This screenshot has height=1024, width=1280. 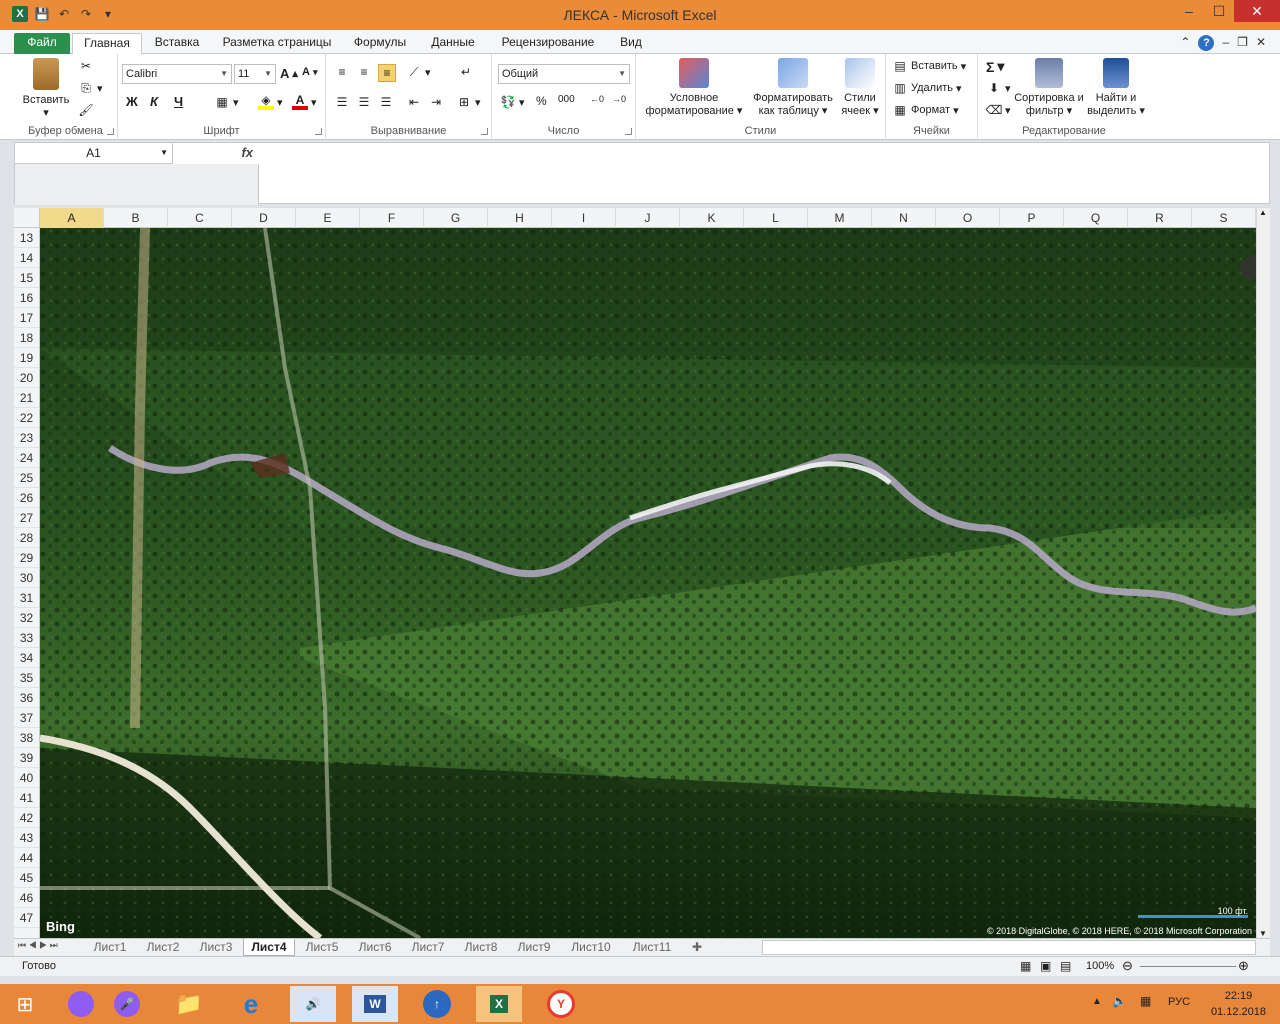 I want to click on row-header: 45, so click(x=26, y=878).